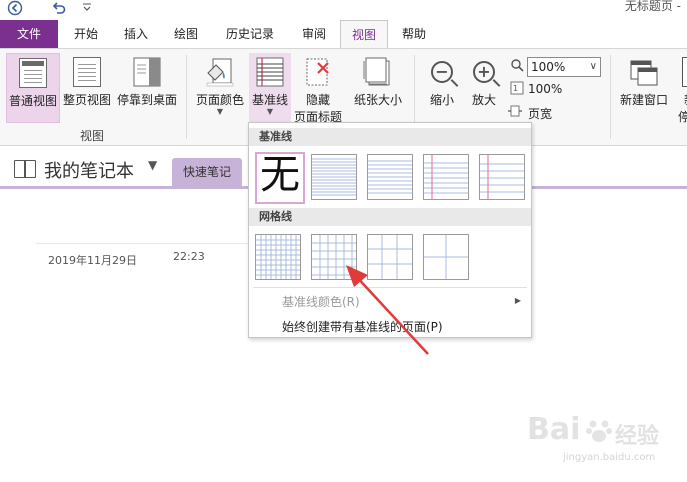 The width and height of the screenshot is (687, 482). I want to click on new-window-button: 新建窗口, so click(644, 88).